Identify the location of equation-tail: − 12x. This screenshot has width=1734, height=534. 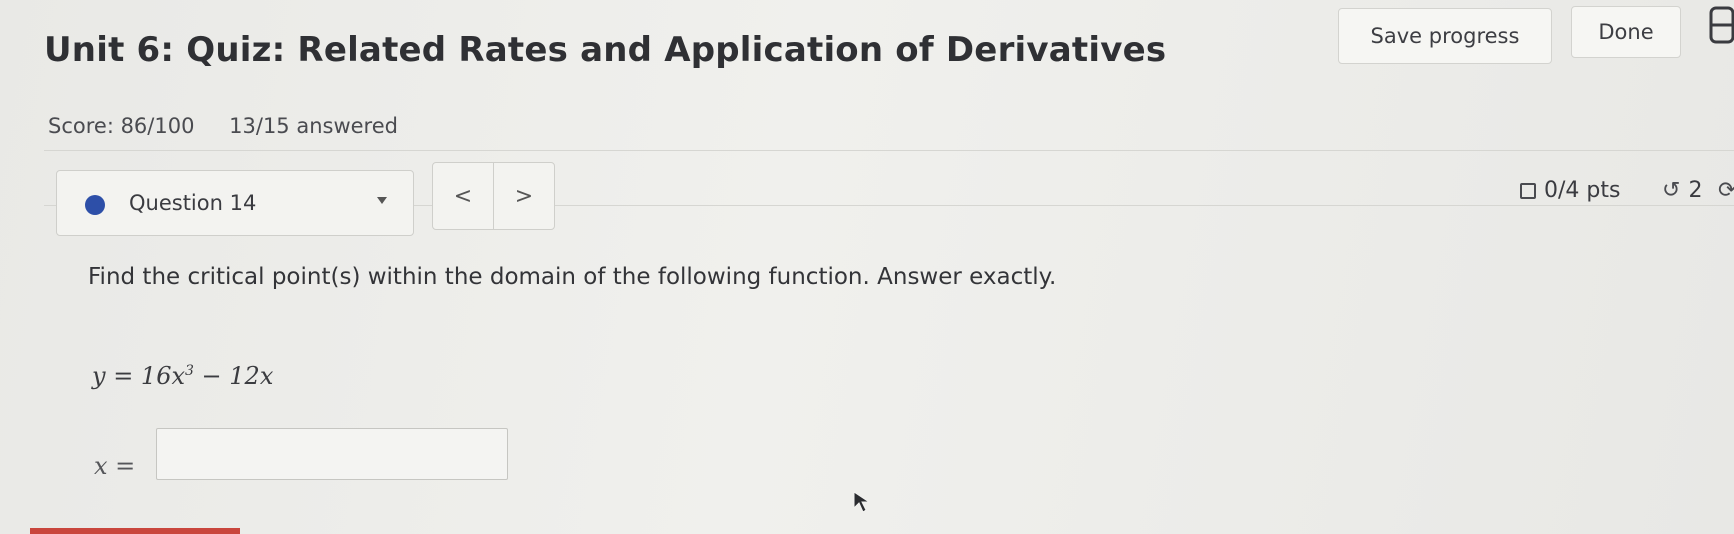
(233, 376).